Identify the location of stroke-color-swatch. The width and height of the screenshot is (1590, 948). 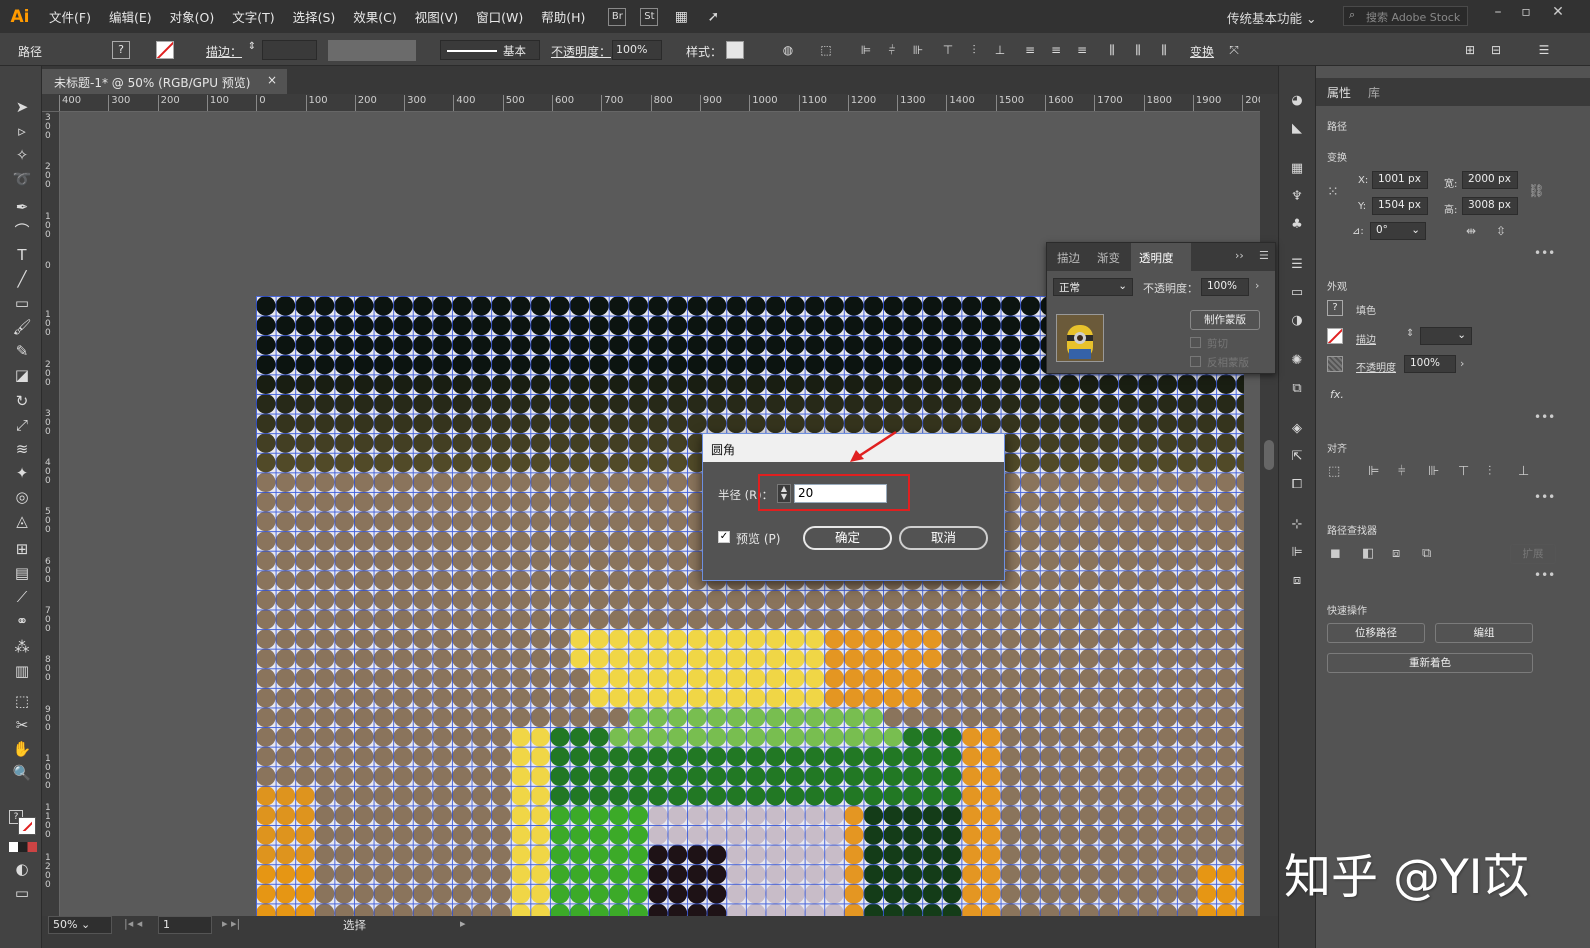
(1335, 336).